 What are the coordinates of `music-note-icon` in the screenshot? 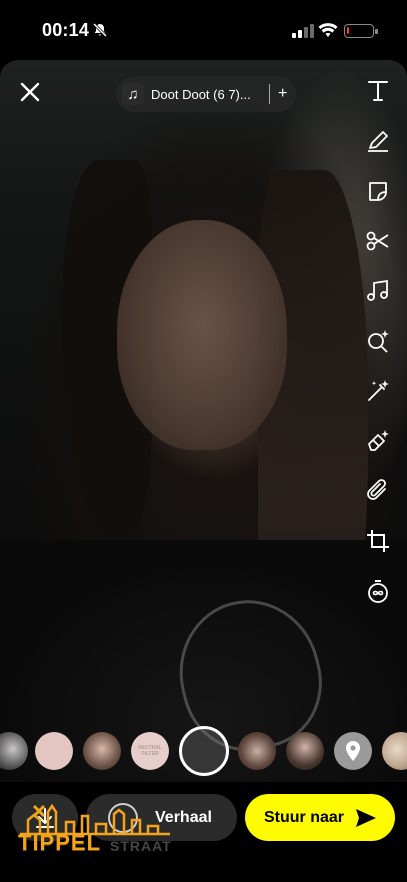 It's located at (378, 291).